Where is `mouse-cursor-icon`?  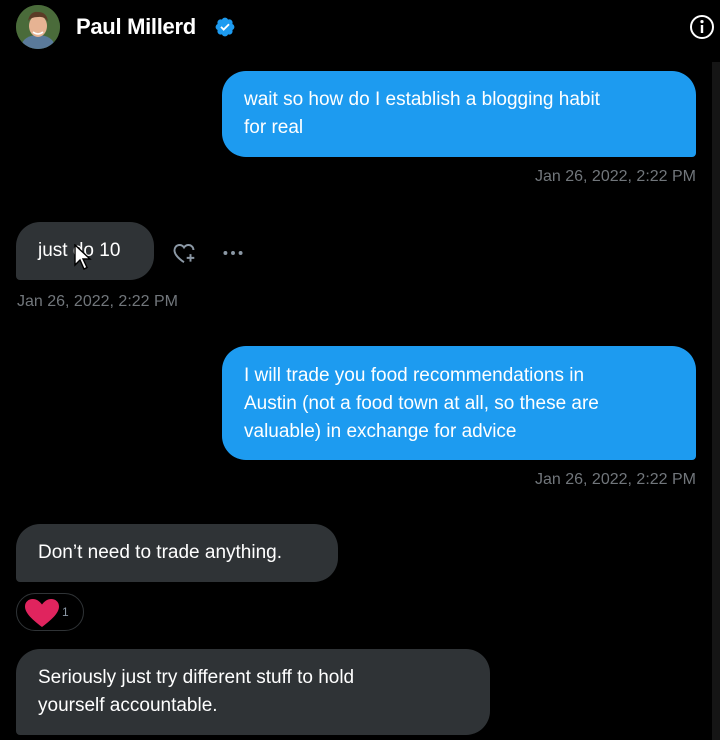
mouse-cursor-icon is located at coordinates (83, 257).